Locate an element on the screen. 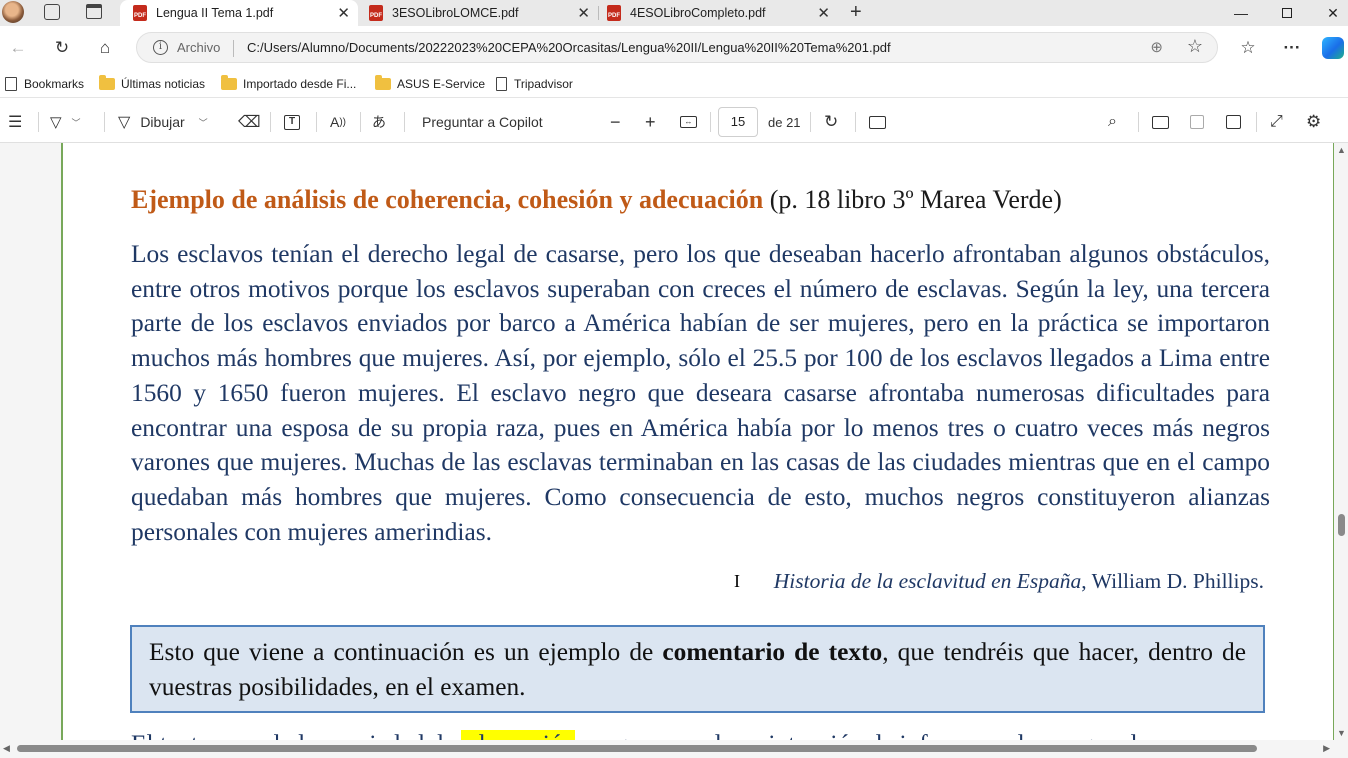 This screenshot has width=1348, height=758. save-as-icon is located at coordinates (1233, 122).